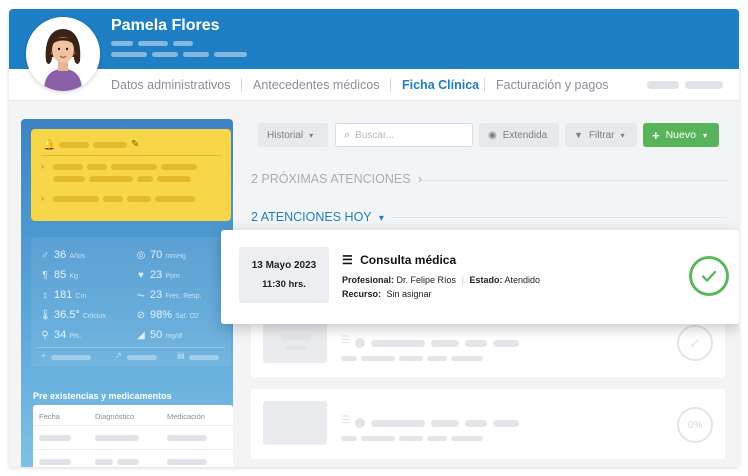 This screenshot has height=476, width=748. I want to click on vital-weight: ¶ 85 Kg, so click(58, 275).